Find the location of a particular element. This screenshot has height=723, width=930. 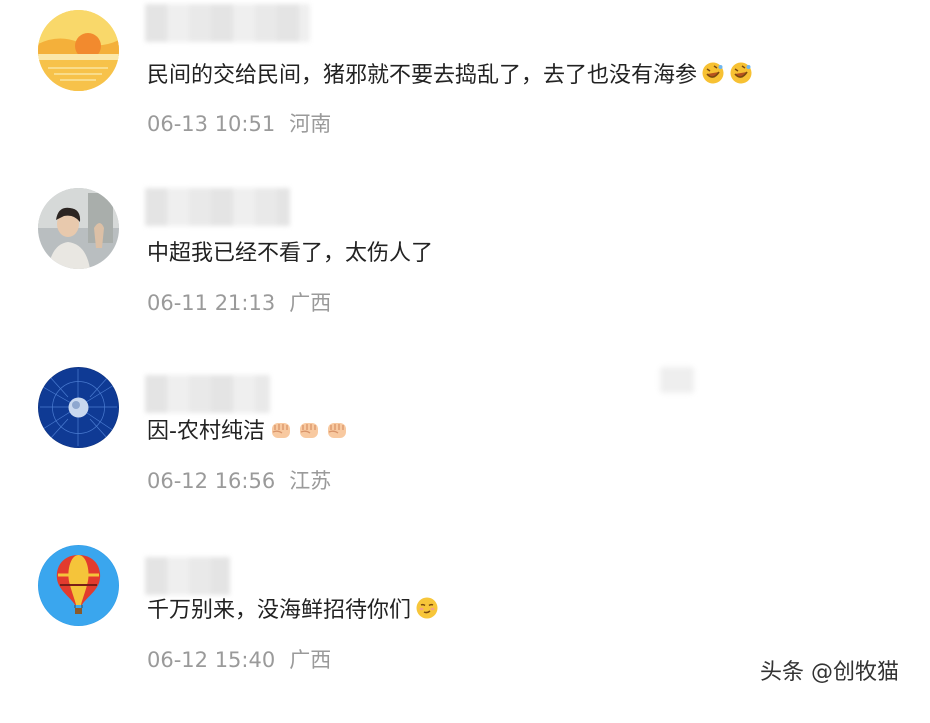

sunset-avatar is located at coordinates (78, 50).